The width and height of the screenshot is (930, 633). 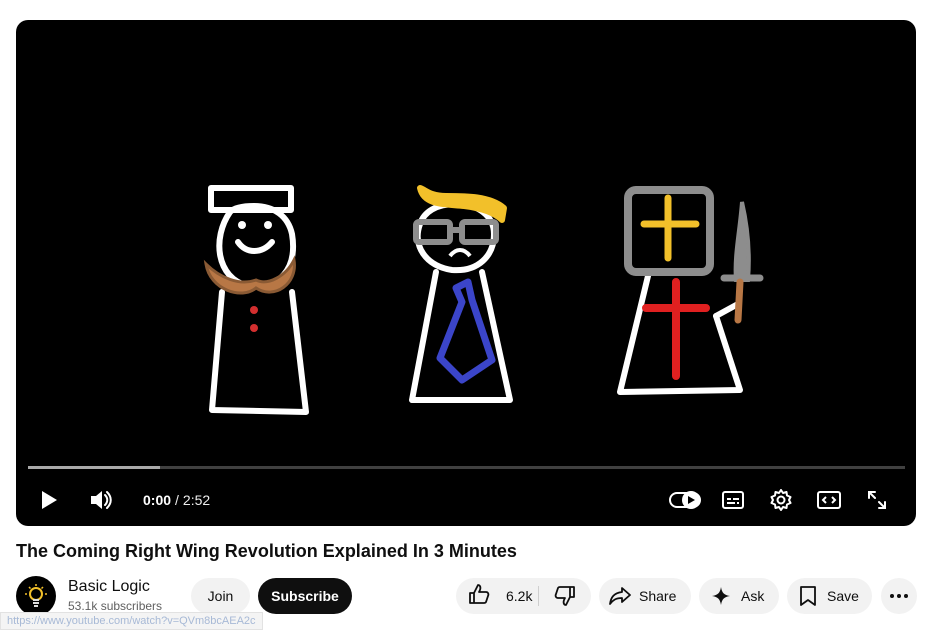 I want to click on lightbulb-icon, so click(x=36, y=595).